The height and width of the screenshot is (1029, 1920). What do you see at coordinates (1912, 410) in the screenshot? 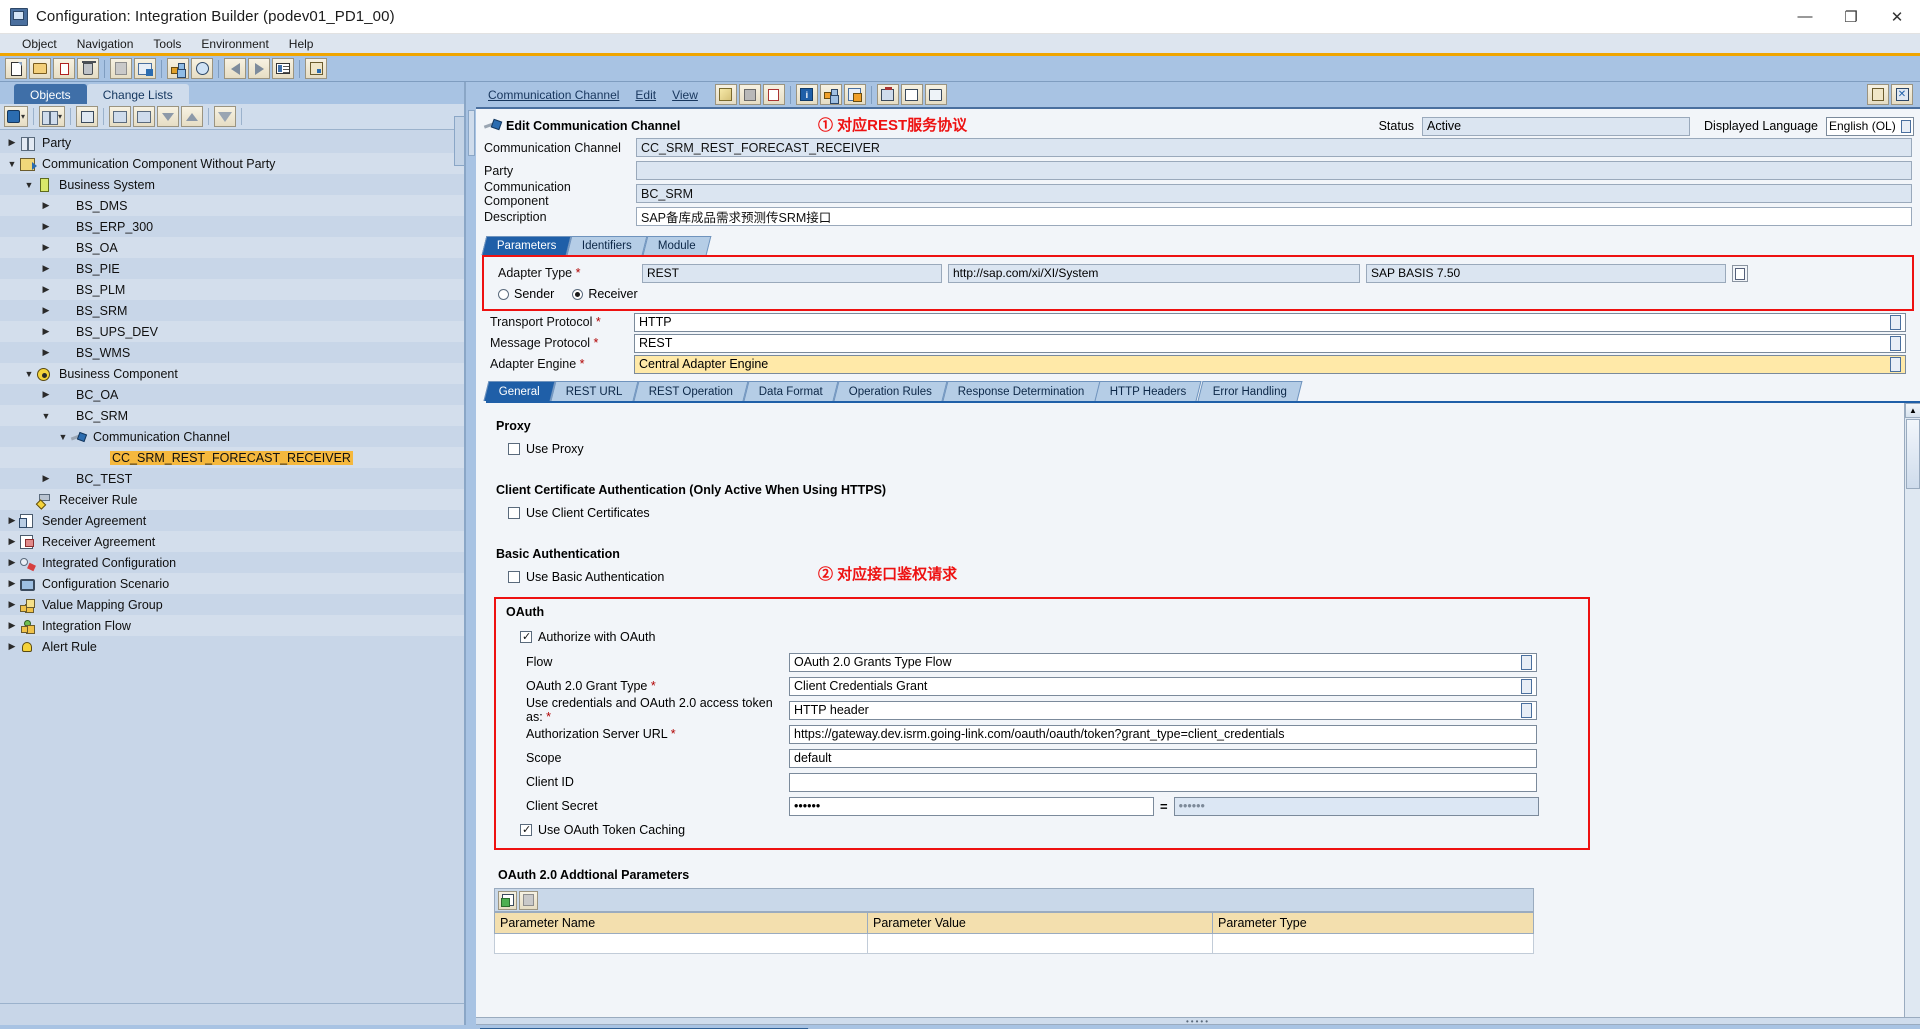
I see `scroll-up-arrow: ▲` at bounding box center [1912, 410].